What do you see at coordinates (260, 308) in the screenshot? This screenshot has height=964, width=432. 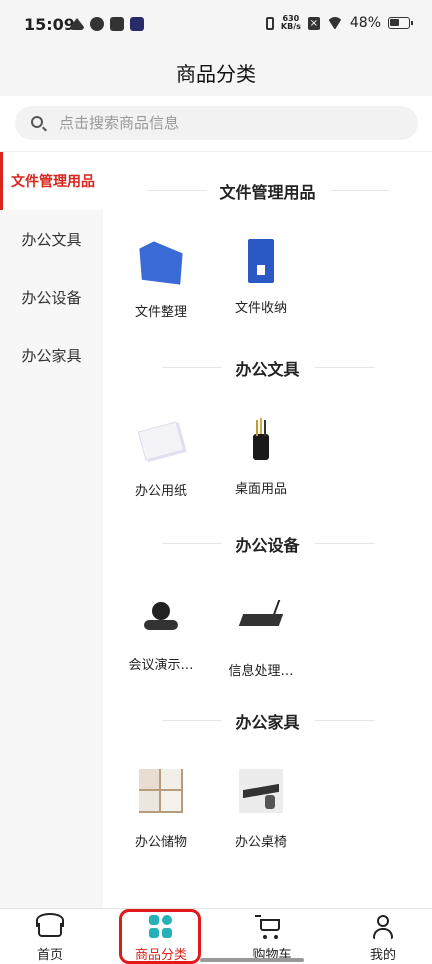 I see `product-label: 文件收纳` at bounding box center [260, 308].